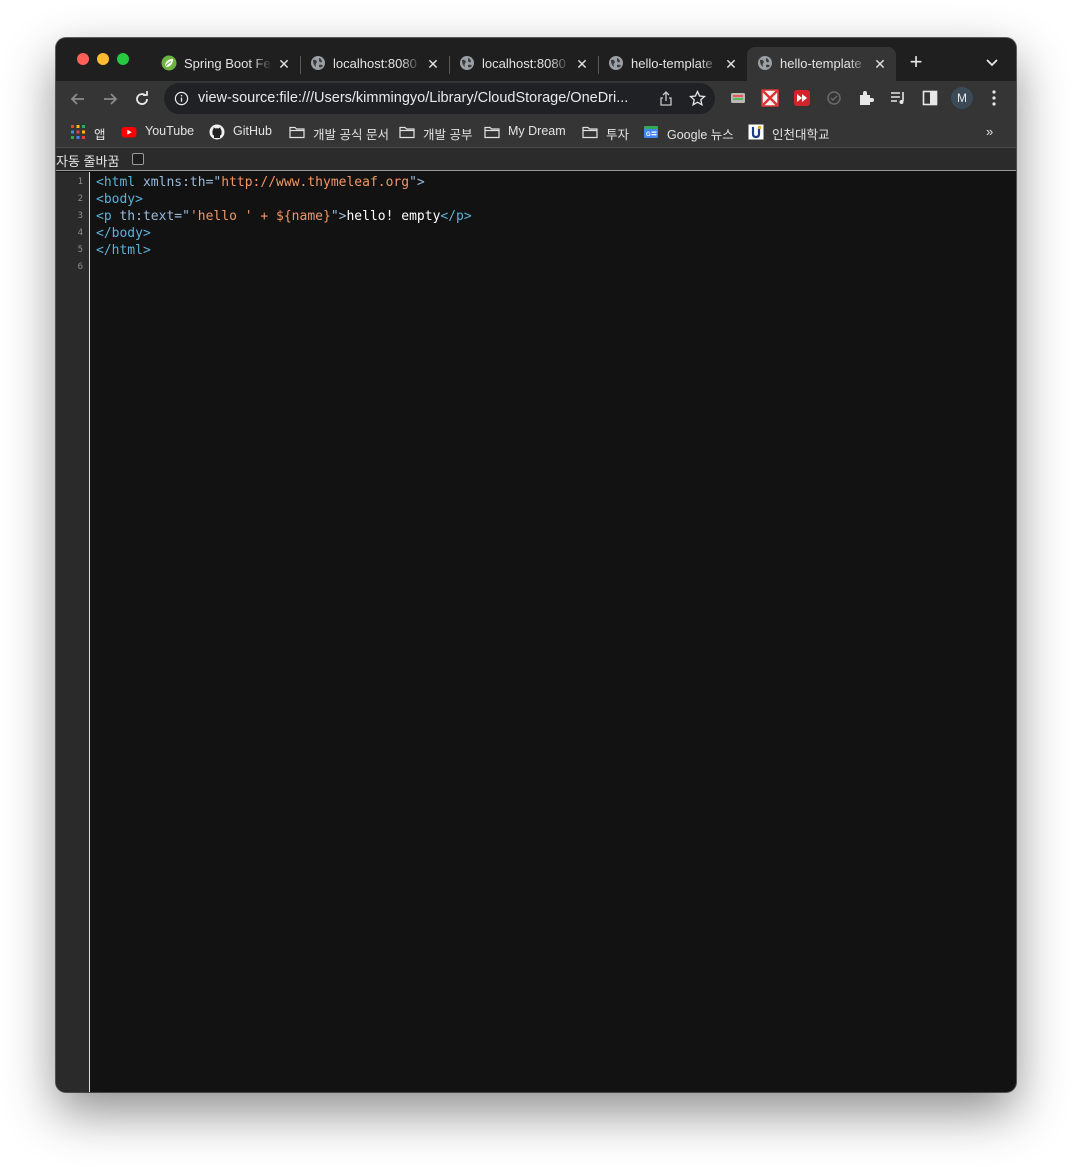 The image size is (1072, 1167). Describe the element at coordinates (103, 59) in the screenshot. I see `minimize-window-button` at that location.